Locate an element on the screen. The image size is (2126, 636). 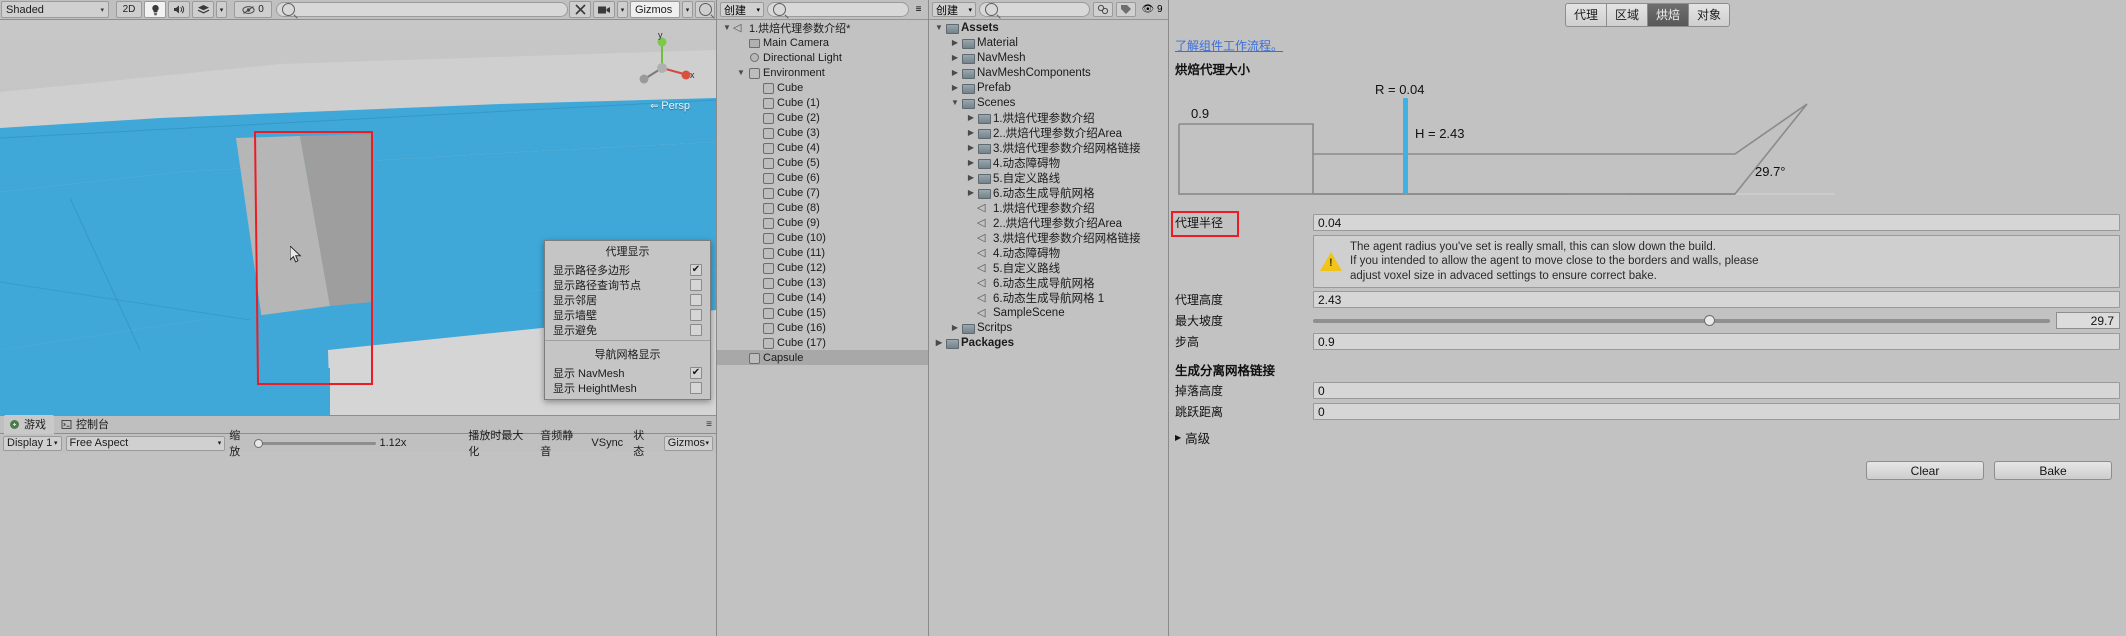
hierarchy-row: Cube (7) is located at coordinates (822, 192).